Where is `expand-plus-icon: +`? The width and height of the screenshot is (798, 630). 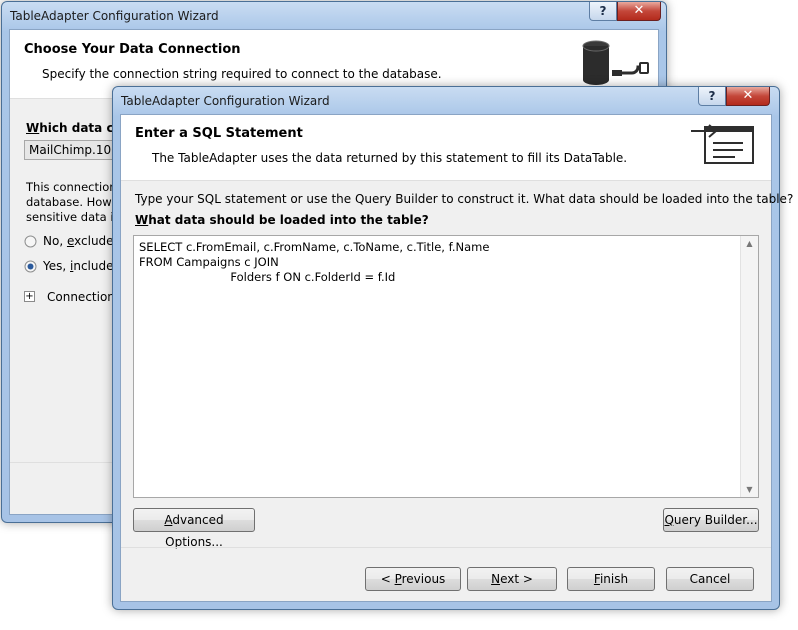 expand-plus-icon: + is located at coordinates (29, 296).